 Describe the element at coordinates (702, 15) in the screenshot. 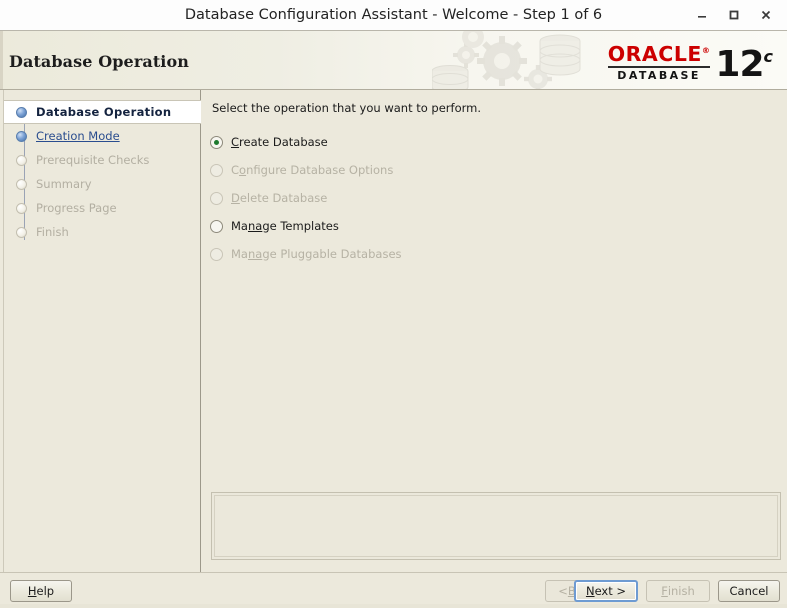

I see `minimize-icon` at that location.